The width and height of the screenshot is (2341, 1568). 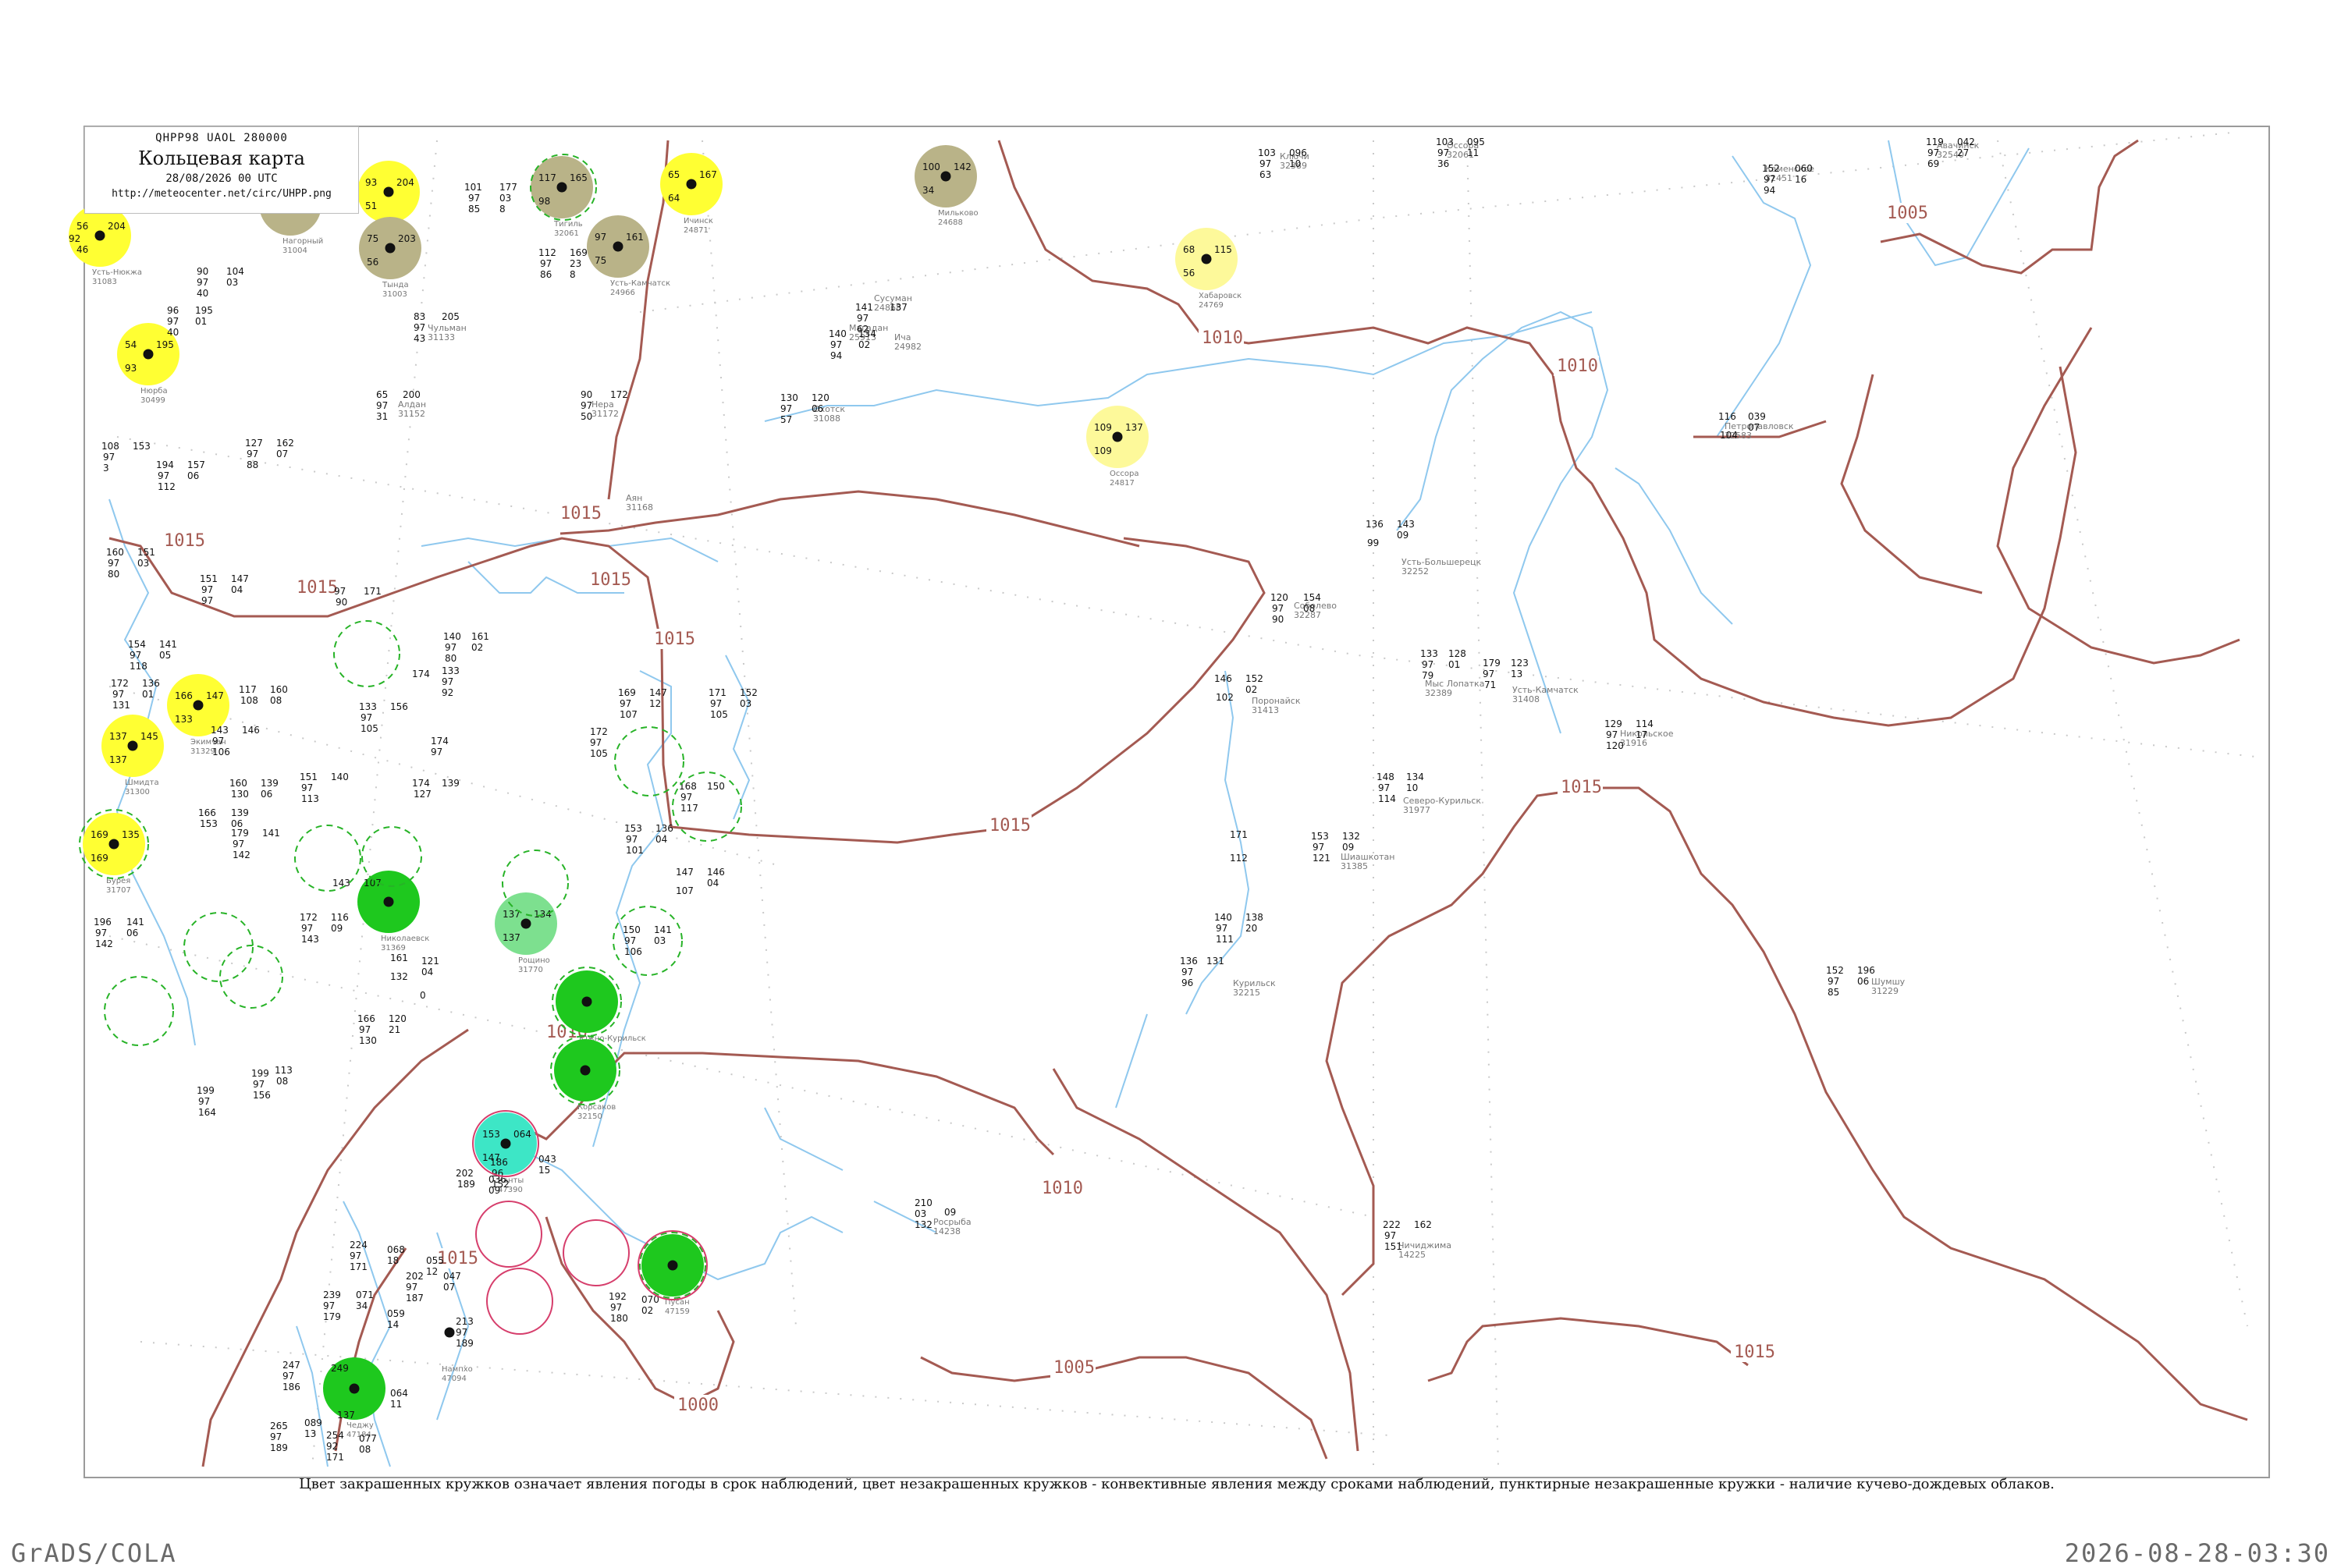 What do you see at coordinates (106, 469) in the screenshot?
I see `svg-text: 3` at bounding box center [106, 469].